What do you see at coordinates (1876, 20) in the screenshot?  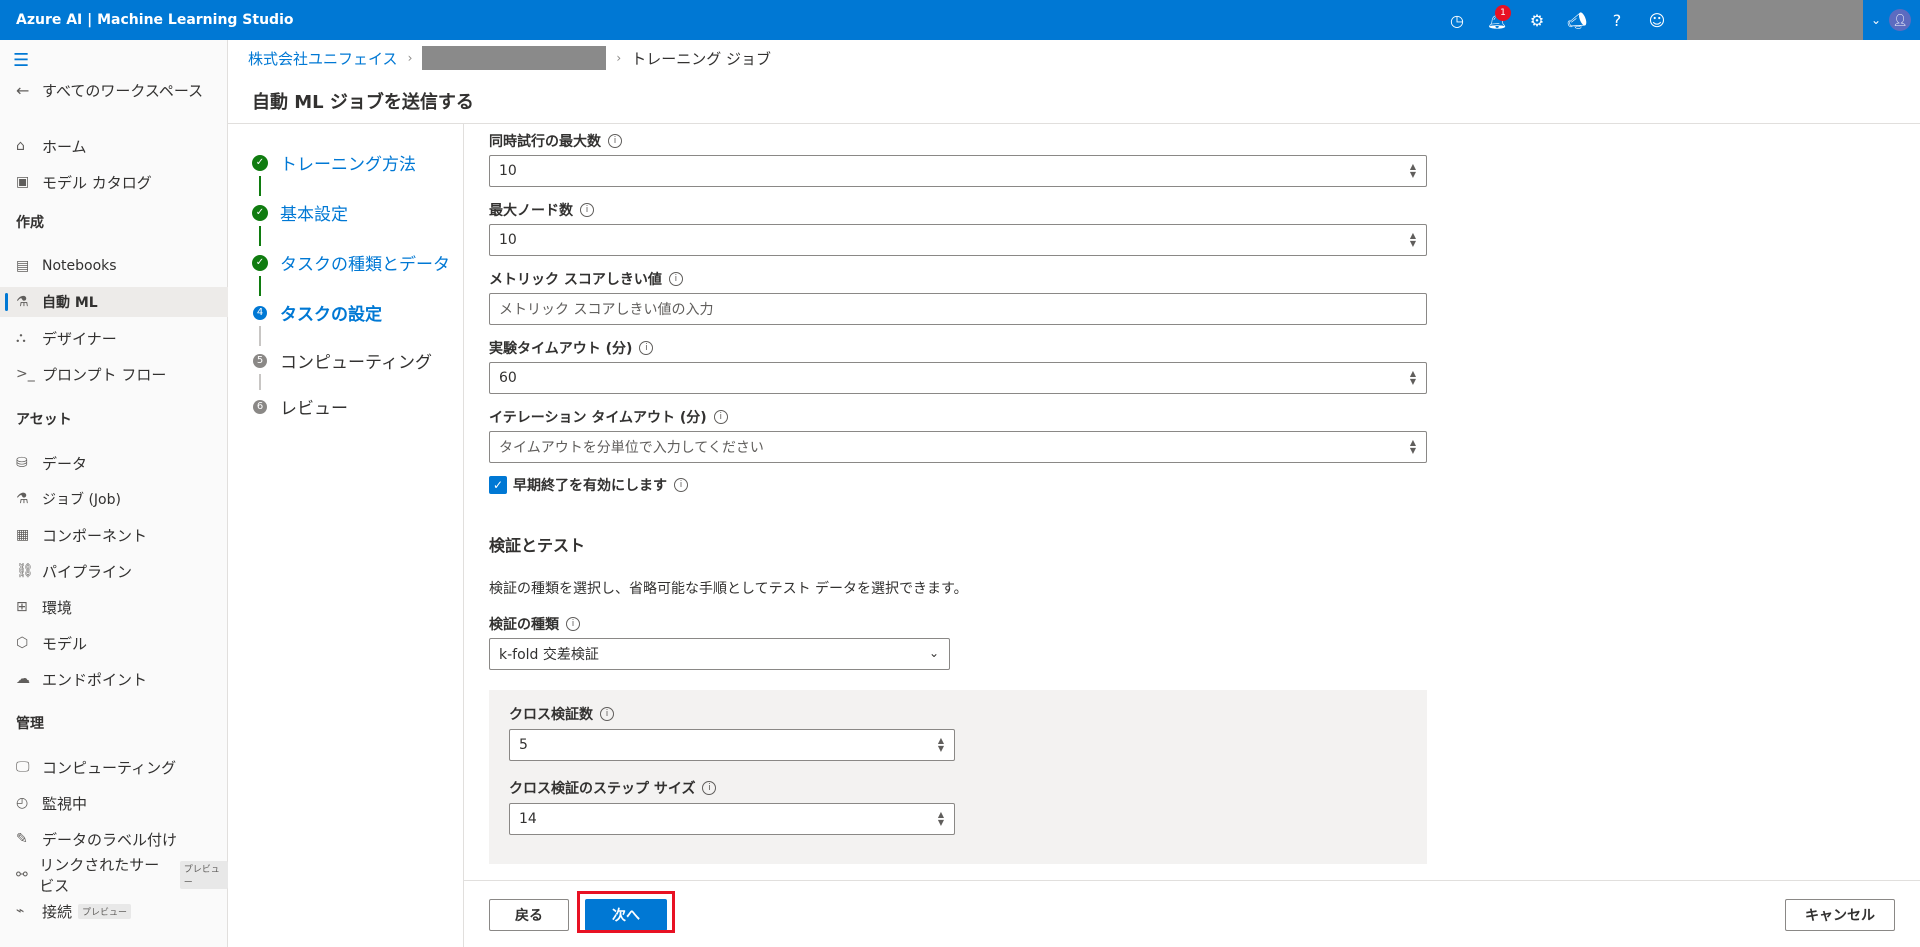 I see `chevron-down-icon: ⌄` at bounding box center [1876, 20].